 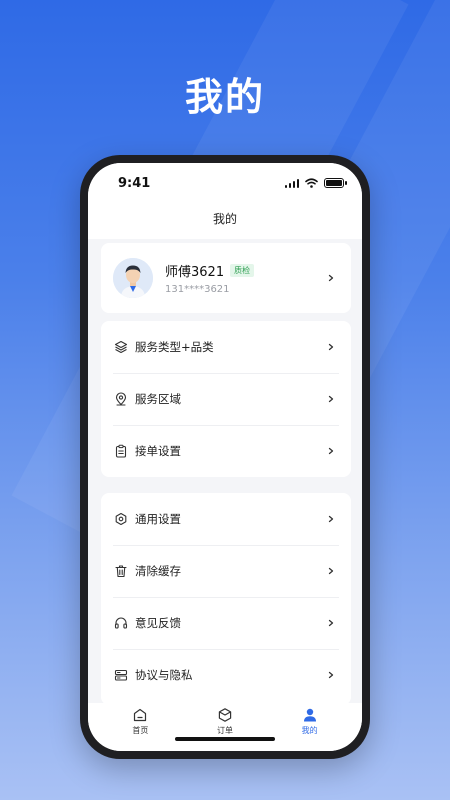 I want to click on menu-item-label: 服务区域, so click(x=158, y=399).